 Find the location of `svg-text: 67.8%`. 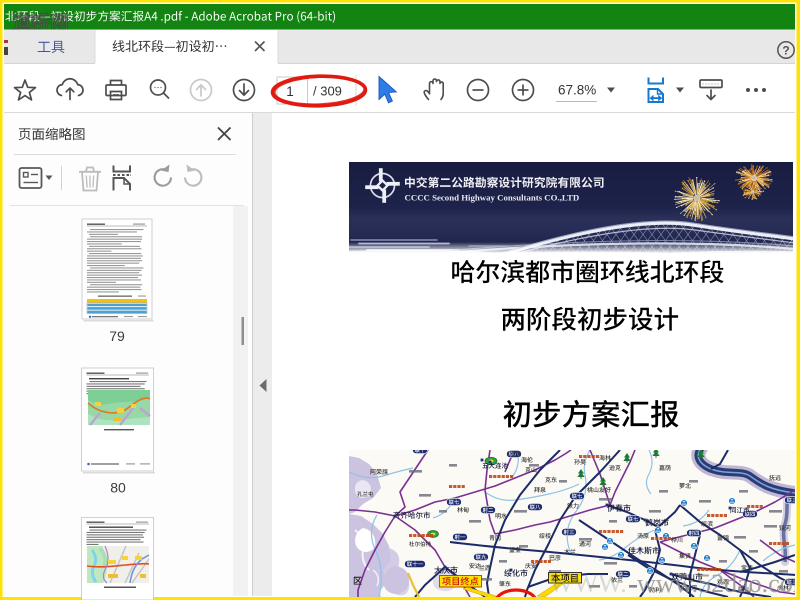

svg-text: 67.8% is located at coordinates (577, 90).